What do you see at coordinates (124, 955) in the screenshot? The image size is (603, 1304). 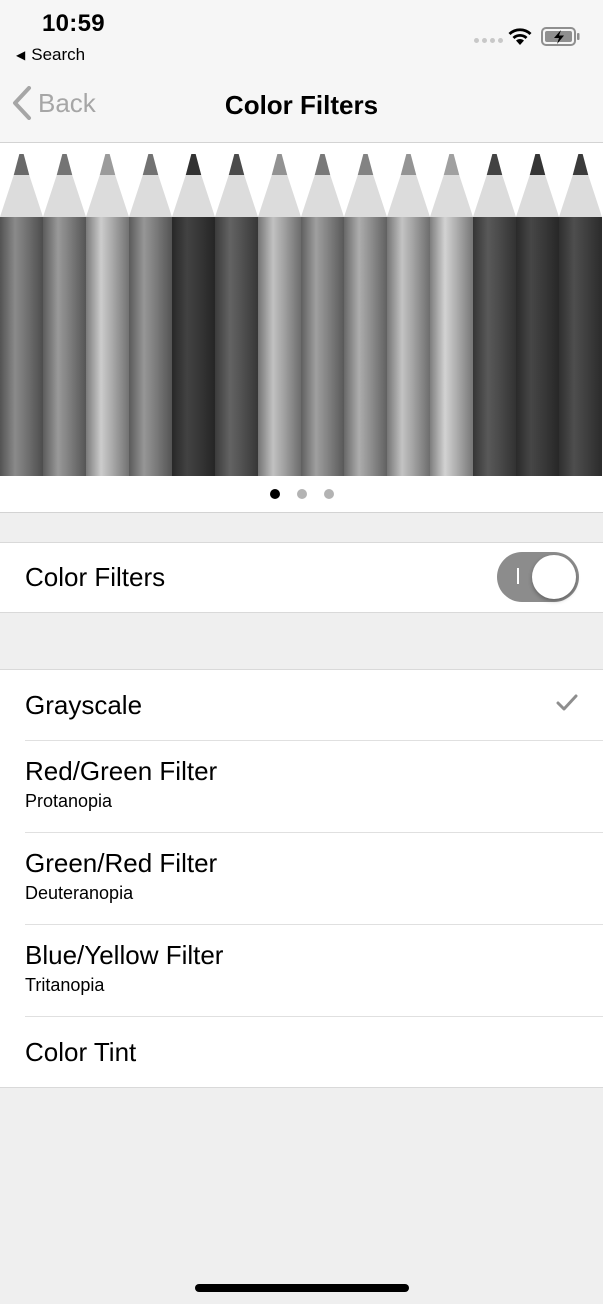 I see `filter-option-label: Blue/Yellow Filter` at bounding box center [124, 955].